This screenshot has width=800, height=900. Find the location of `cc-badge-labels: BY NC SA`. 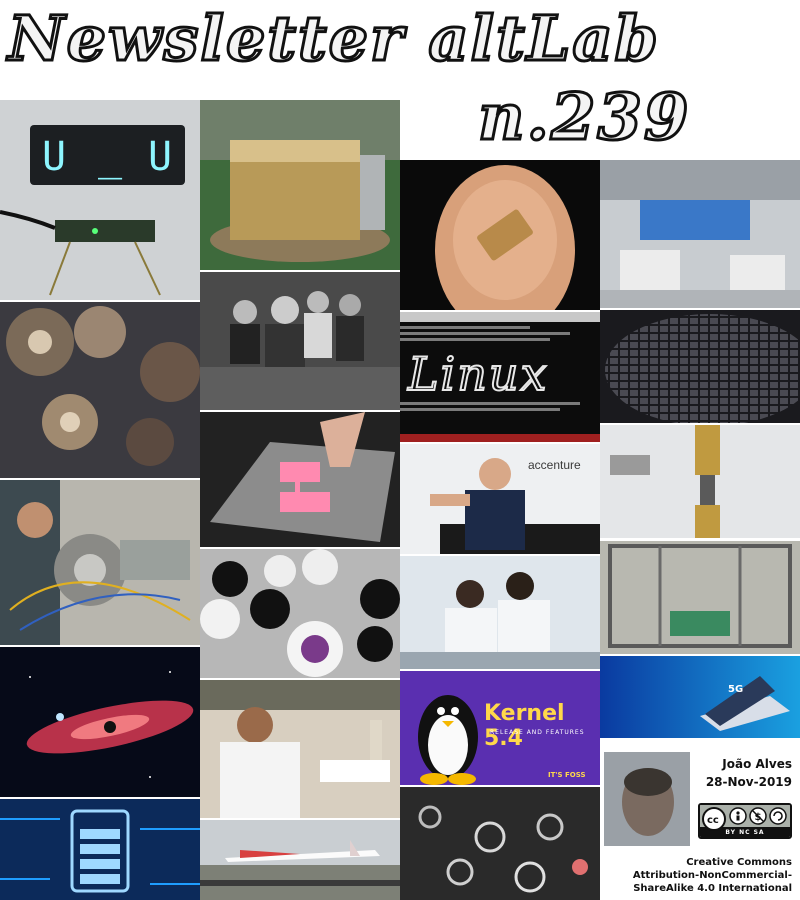

cc-badge-labels: BY NC SA is located at coordinates (745, 832).